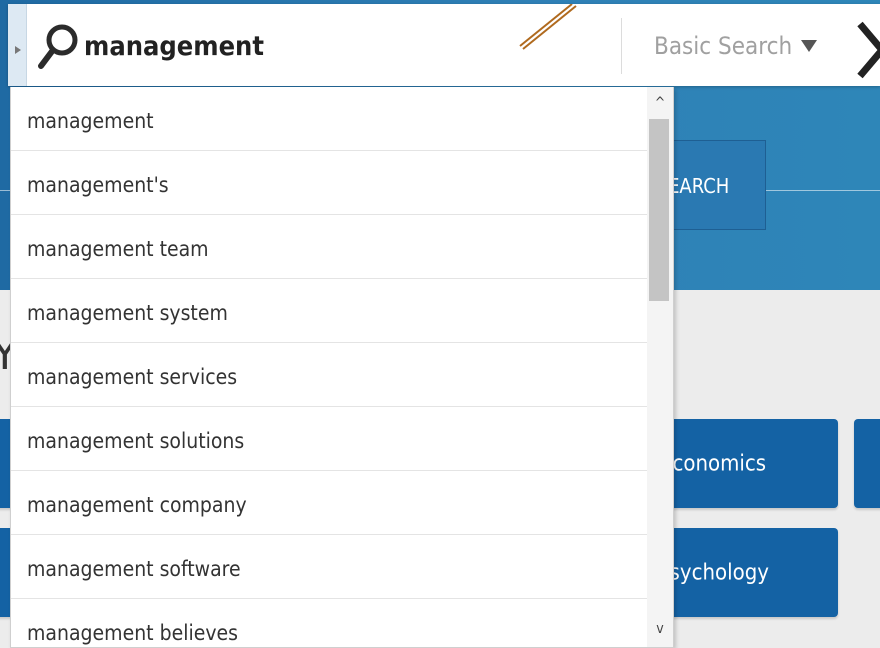 The height and width of the screenshot is (648, 880). Describe the element at coordinates (329, 623) in the screenshot. I see `suggestion-item: management believes` at that location.